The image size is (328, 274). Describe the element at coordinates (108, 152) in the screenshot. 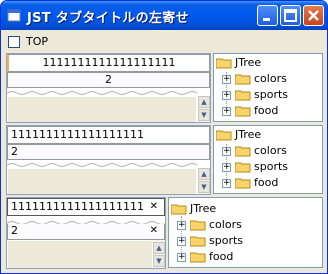

I see `tab-2-second: 2` at that location.